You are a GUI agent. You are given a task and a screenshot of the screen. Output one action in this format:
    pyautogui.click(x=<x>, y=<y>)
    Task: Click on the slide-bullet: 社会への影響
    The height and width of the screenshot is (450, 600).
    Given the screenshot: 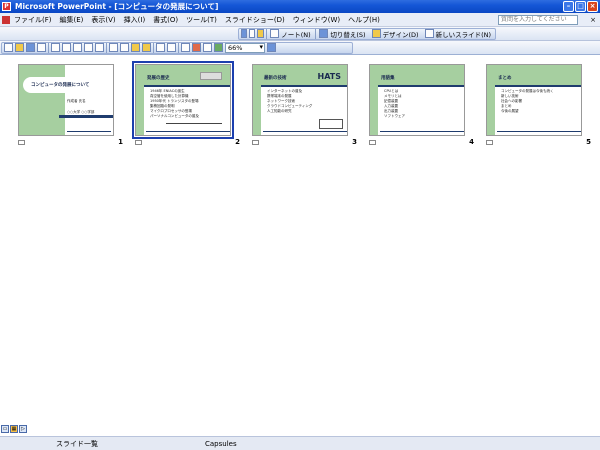 What is the action you would take?
    pyautogui.click(x=511, y=101)
    